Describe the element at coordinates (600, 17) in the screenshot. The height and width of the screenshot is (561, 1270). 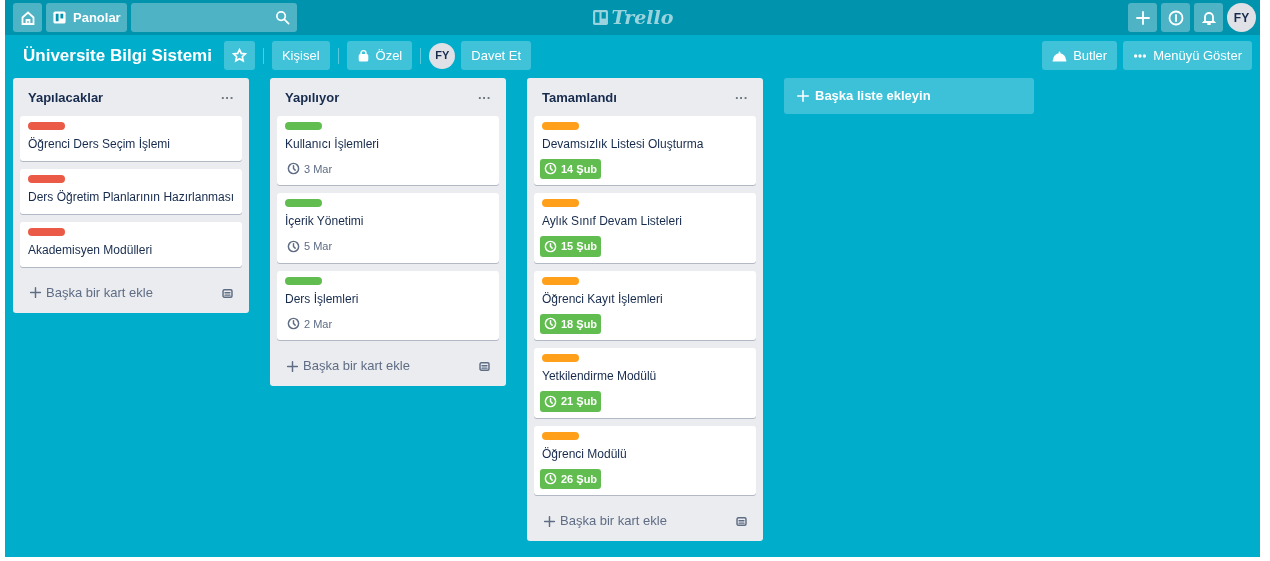
I see `logo-icon` at that location.